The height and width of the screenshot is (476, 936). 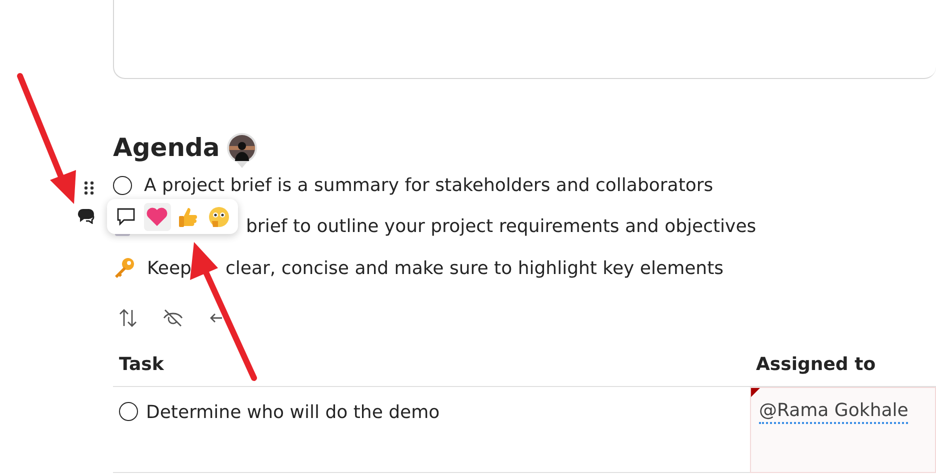 What do you see at coordinates (124, 268) in the screenshot?
I see `key-icon` at bounding box center [124, 268].